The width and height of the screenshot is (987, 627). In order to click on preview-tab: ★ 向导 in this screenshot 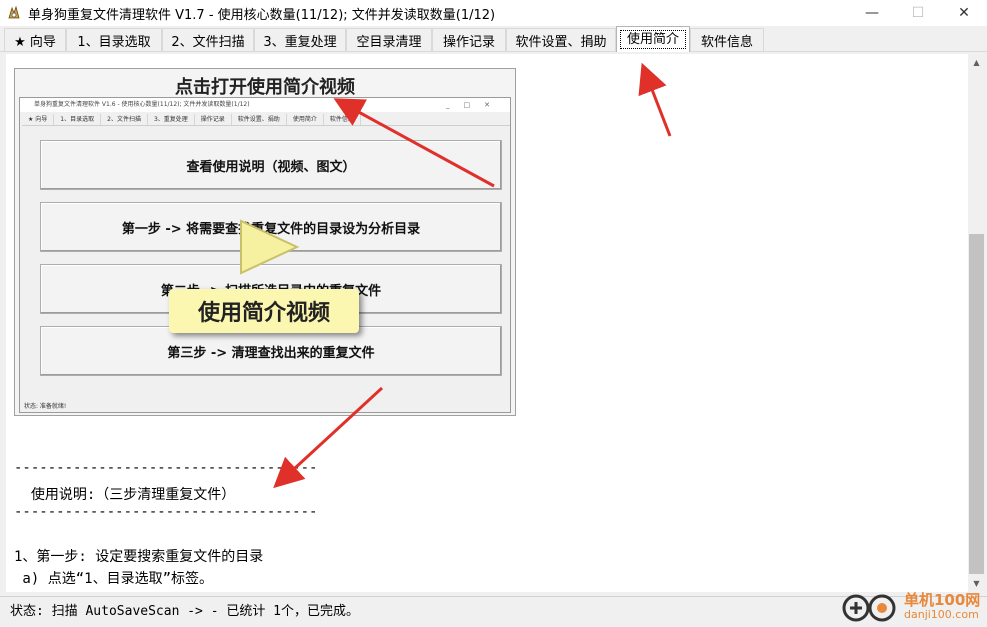, I will do `click(38, 119)`.